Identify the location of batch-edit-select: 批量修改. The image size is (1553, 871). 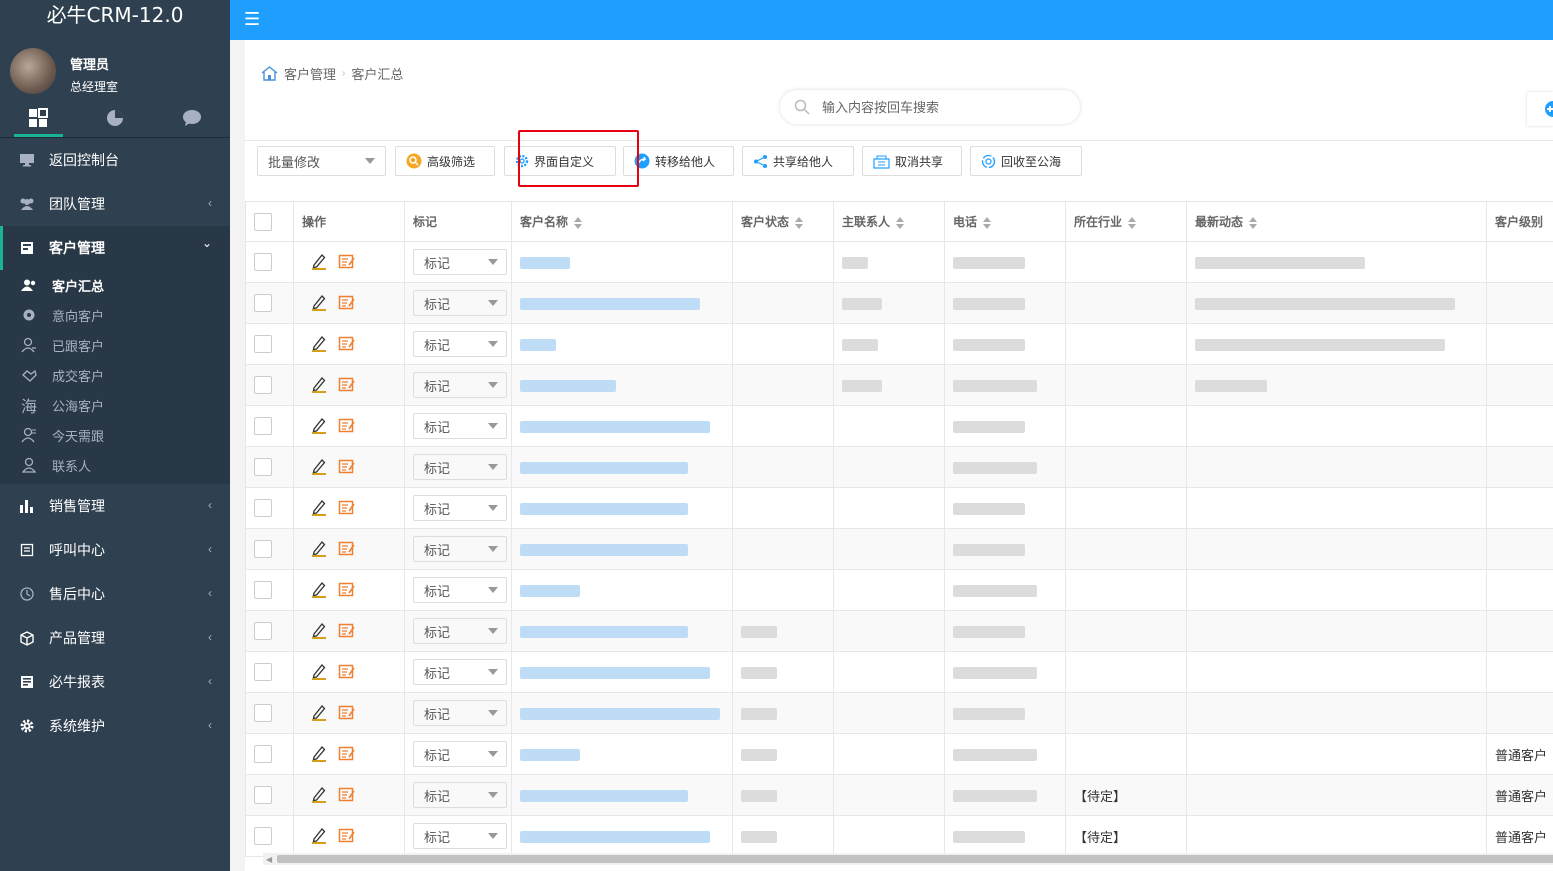
(321, 161).